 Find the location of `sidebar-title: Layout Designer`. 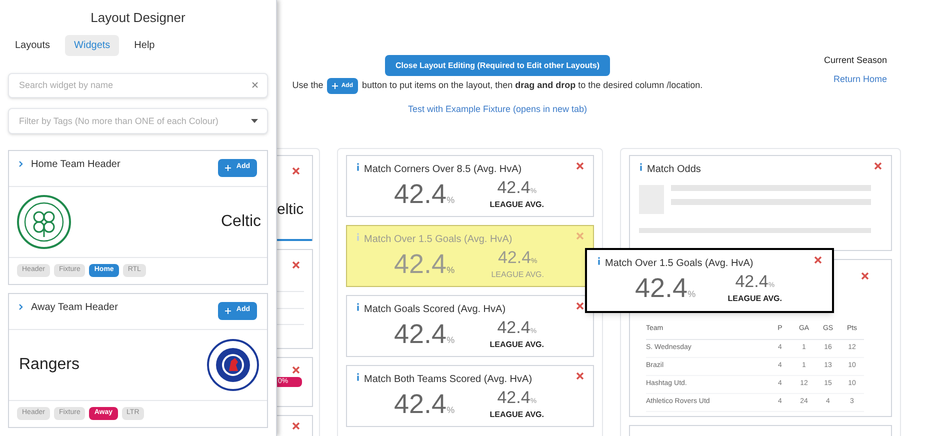

sidebar-title: Layout Designer is located at coordinates (138, 16).